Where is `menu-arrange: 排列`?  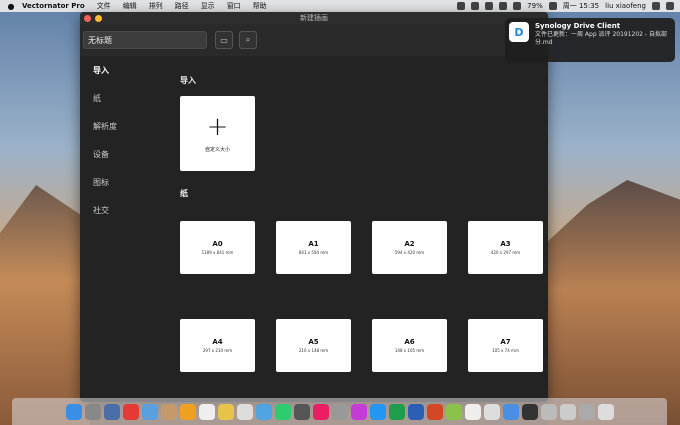
menu-arrange: 排列 is located at coordinates (156, 6).